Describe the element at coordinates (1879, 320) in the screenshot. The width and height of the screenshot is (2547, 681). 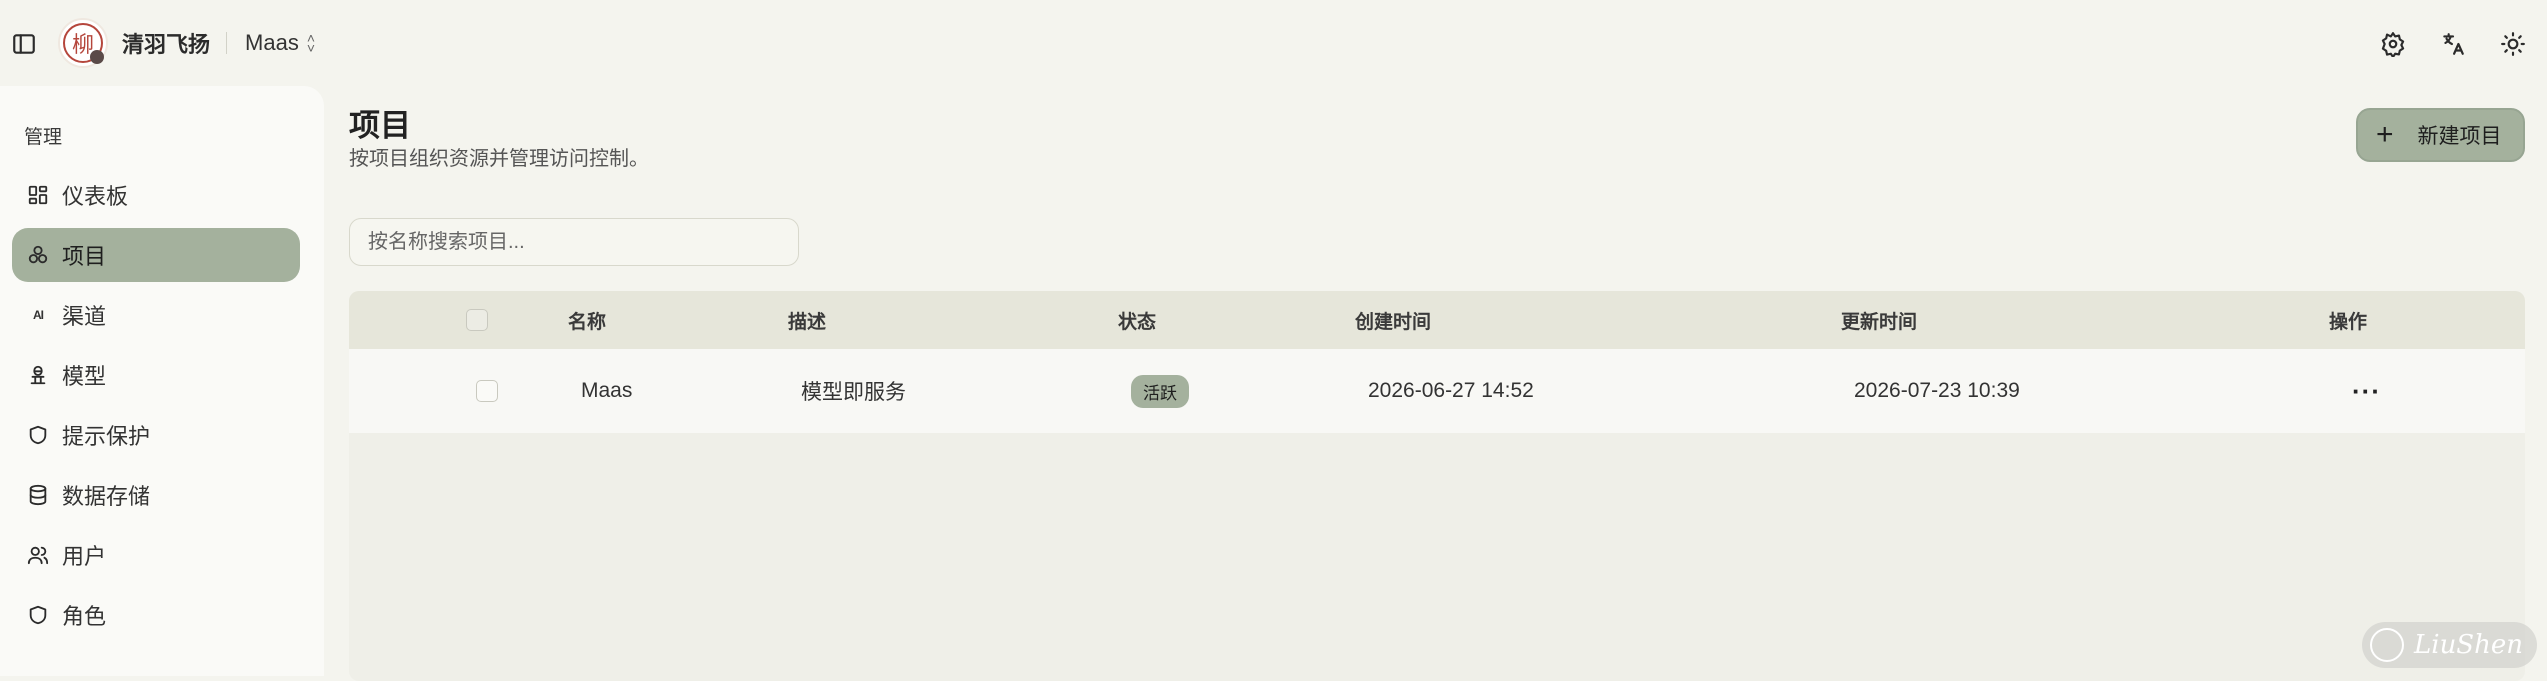
I see `header-updated: 更新时间` at that location.